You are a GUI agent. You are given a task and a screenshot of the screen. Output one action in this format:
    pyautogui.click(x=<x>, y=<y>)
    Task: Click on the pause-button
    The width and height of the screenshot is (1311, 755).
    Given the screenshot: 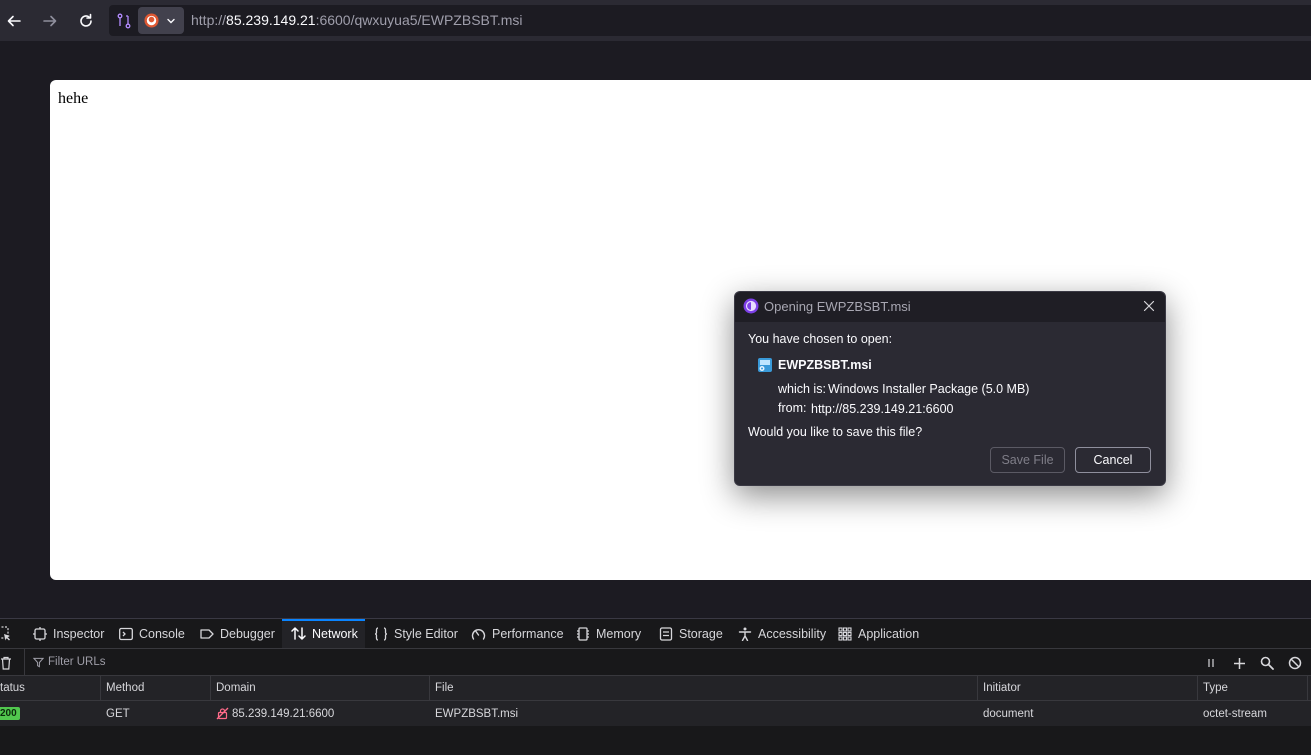 What is the action you would take?
    pyautogui.click(x=1211, y=663)
    